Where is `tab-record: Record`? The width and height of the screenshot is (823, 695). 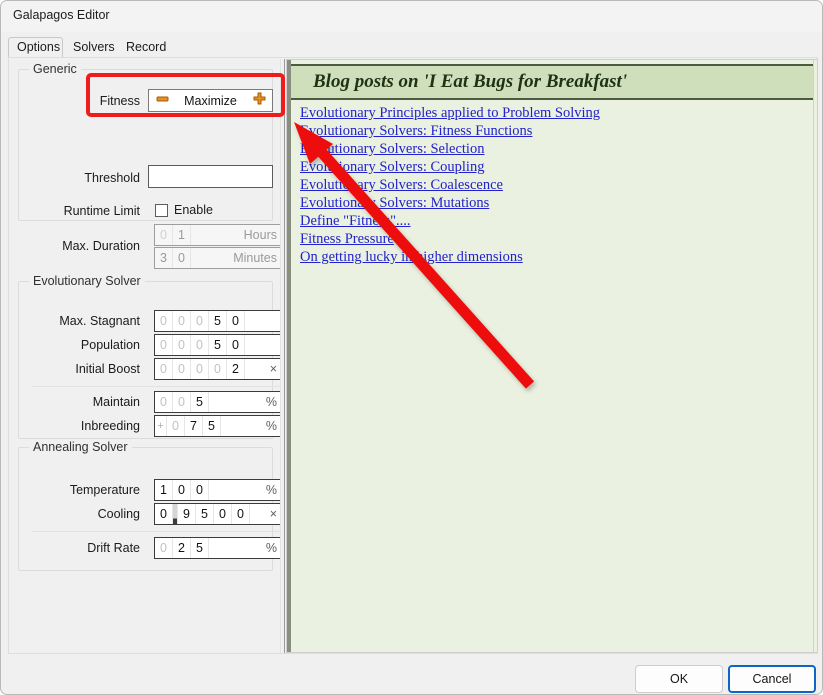
tab-record: Record is located at coordinates (143, 47).